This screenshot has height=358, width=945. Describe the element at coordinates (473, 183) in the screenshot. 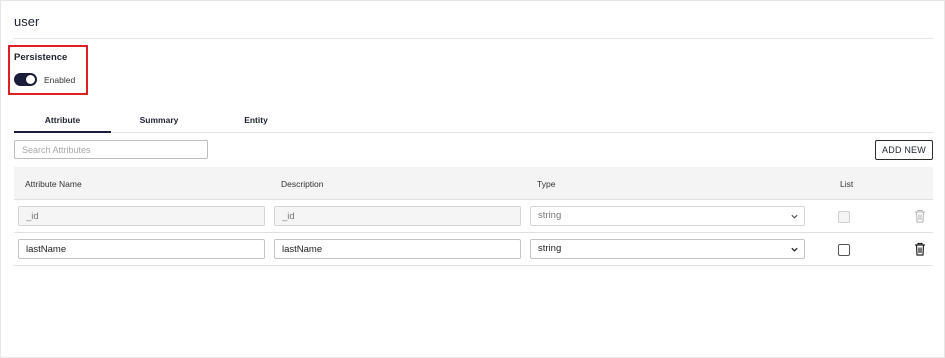

I see `table-header: Attribute Name Description Type List` at that location.